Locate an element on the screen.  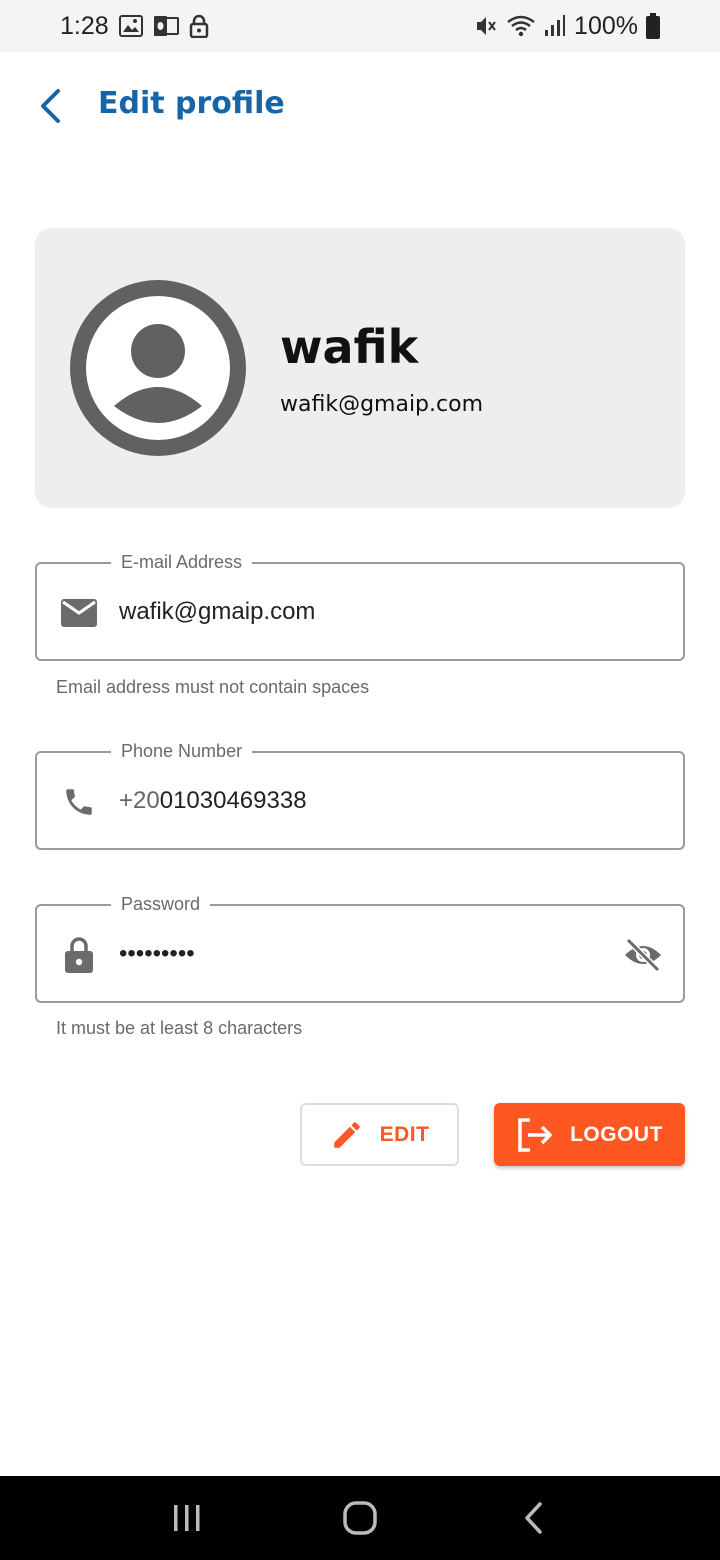
system-nav-bar is located at coordinates (360, 1518).